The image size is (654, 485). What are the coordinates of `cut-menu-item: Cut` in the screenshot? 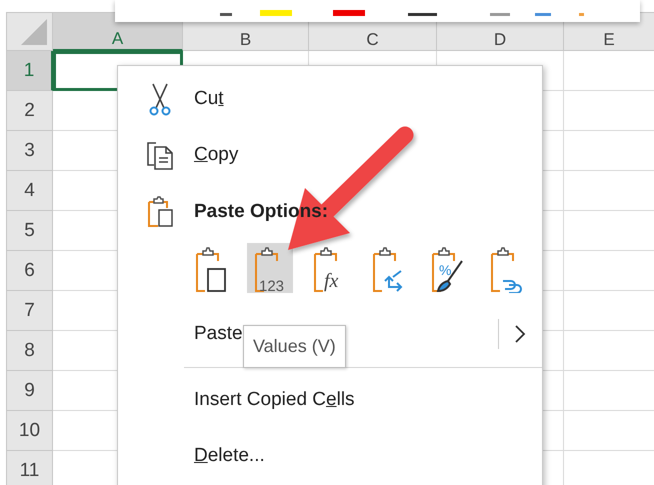 It's located at (330, 99).